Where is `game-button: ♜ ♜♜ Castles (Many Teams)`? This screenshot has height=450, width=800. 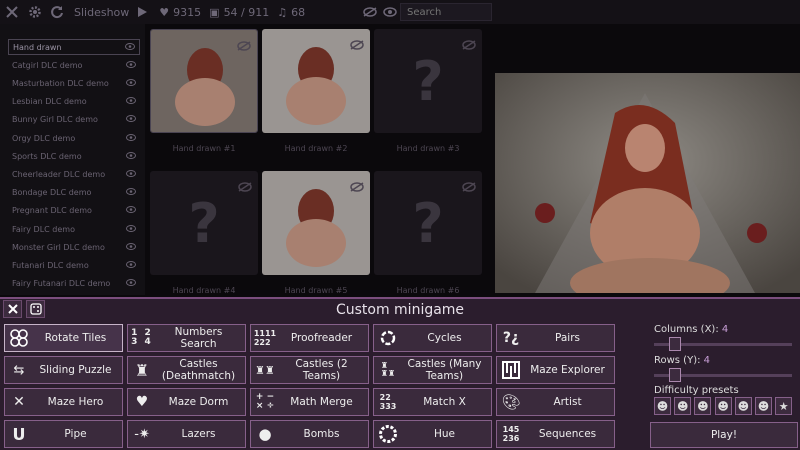 game-button: ♜ ♜♜ Castles (Many Teams) is located at coordinates (432, 370).